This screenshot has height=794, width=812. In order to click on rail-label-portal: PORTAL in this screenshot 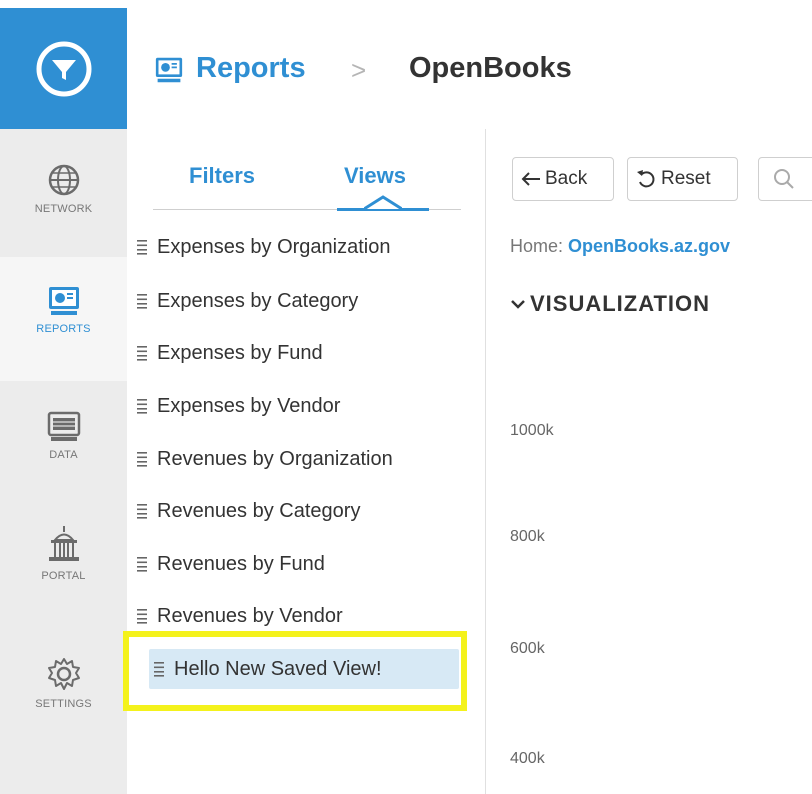, I will do `click(63, 576)`.